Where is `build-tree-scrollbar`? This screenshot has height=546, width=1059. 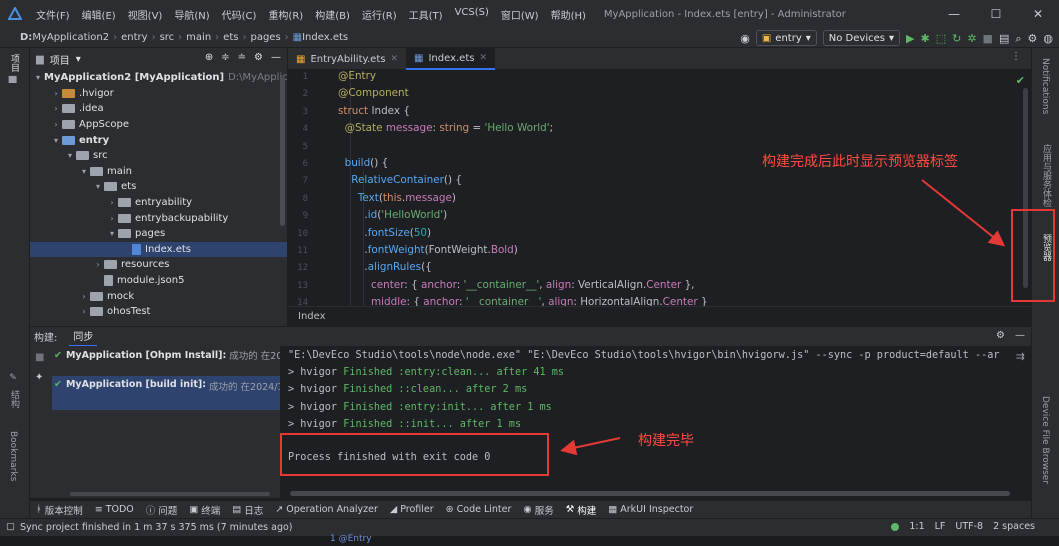 build-tree-scrollbar is located at coordinates (170, 494).